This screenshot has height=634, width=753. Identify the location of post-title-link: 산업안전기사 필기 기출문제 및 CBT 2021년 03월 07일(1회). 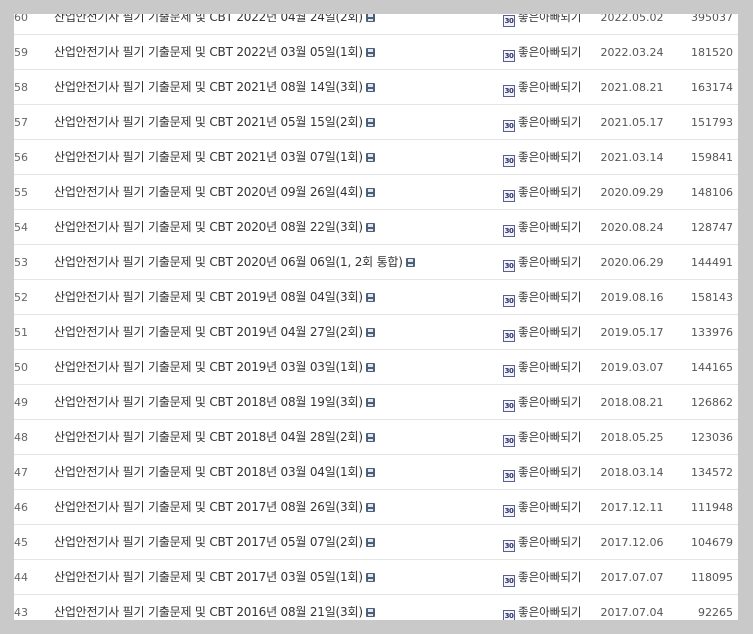
(208, 157).